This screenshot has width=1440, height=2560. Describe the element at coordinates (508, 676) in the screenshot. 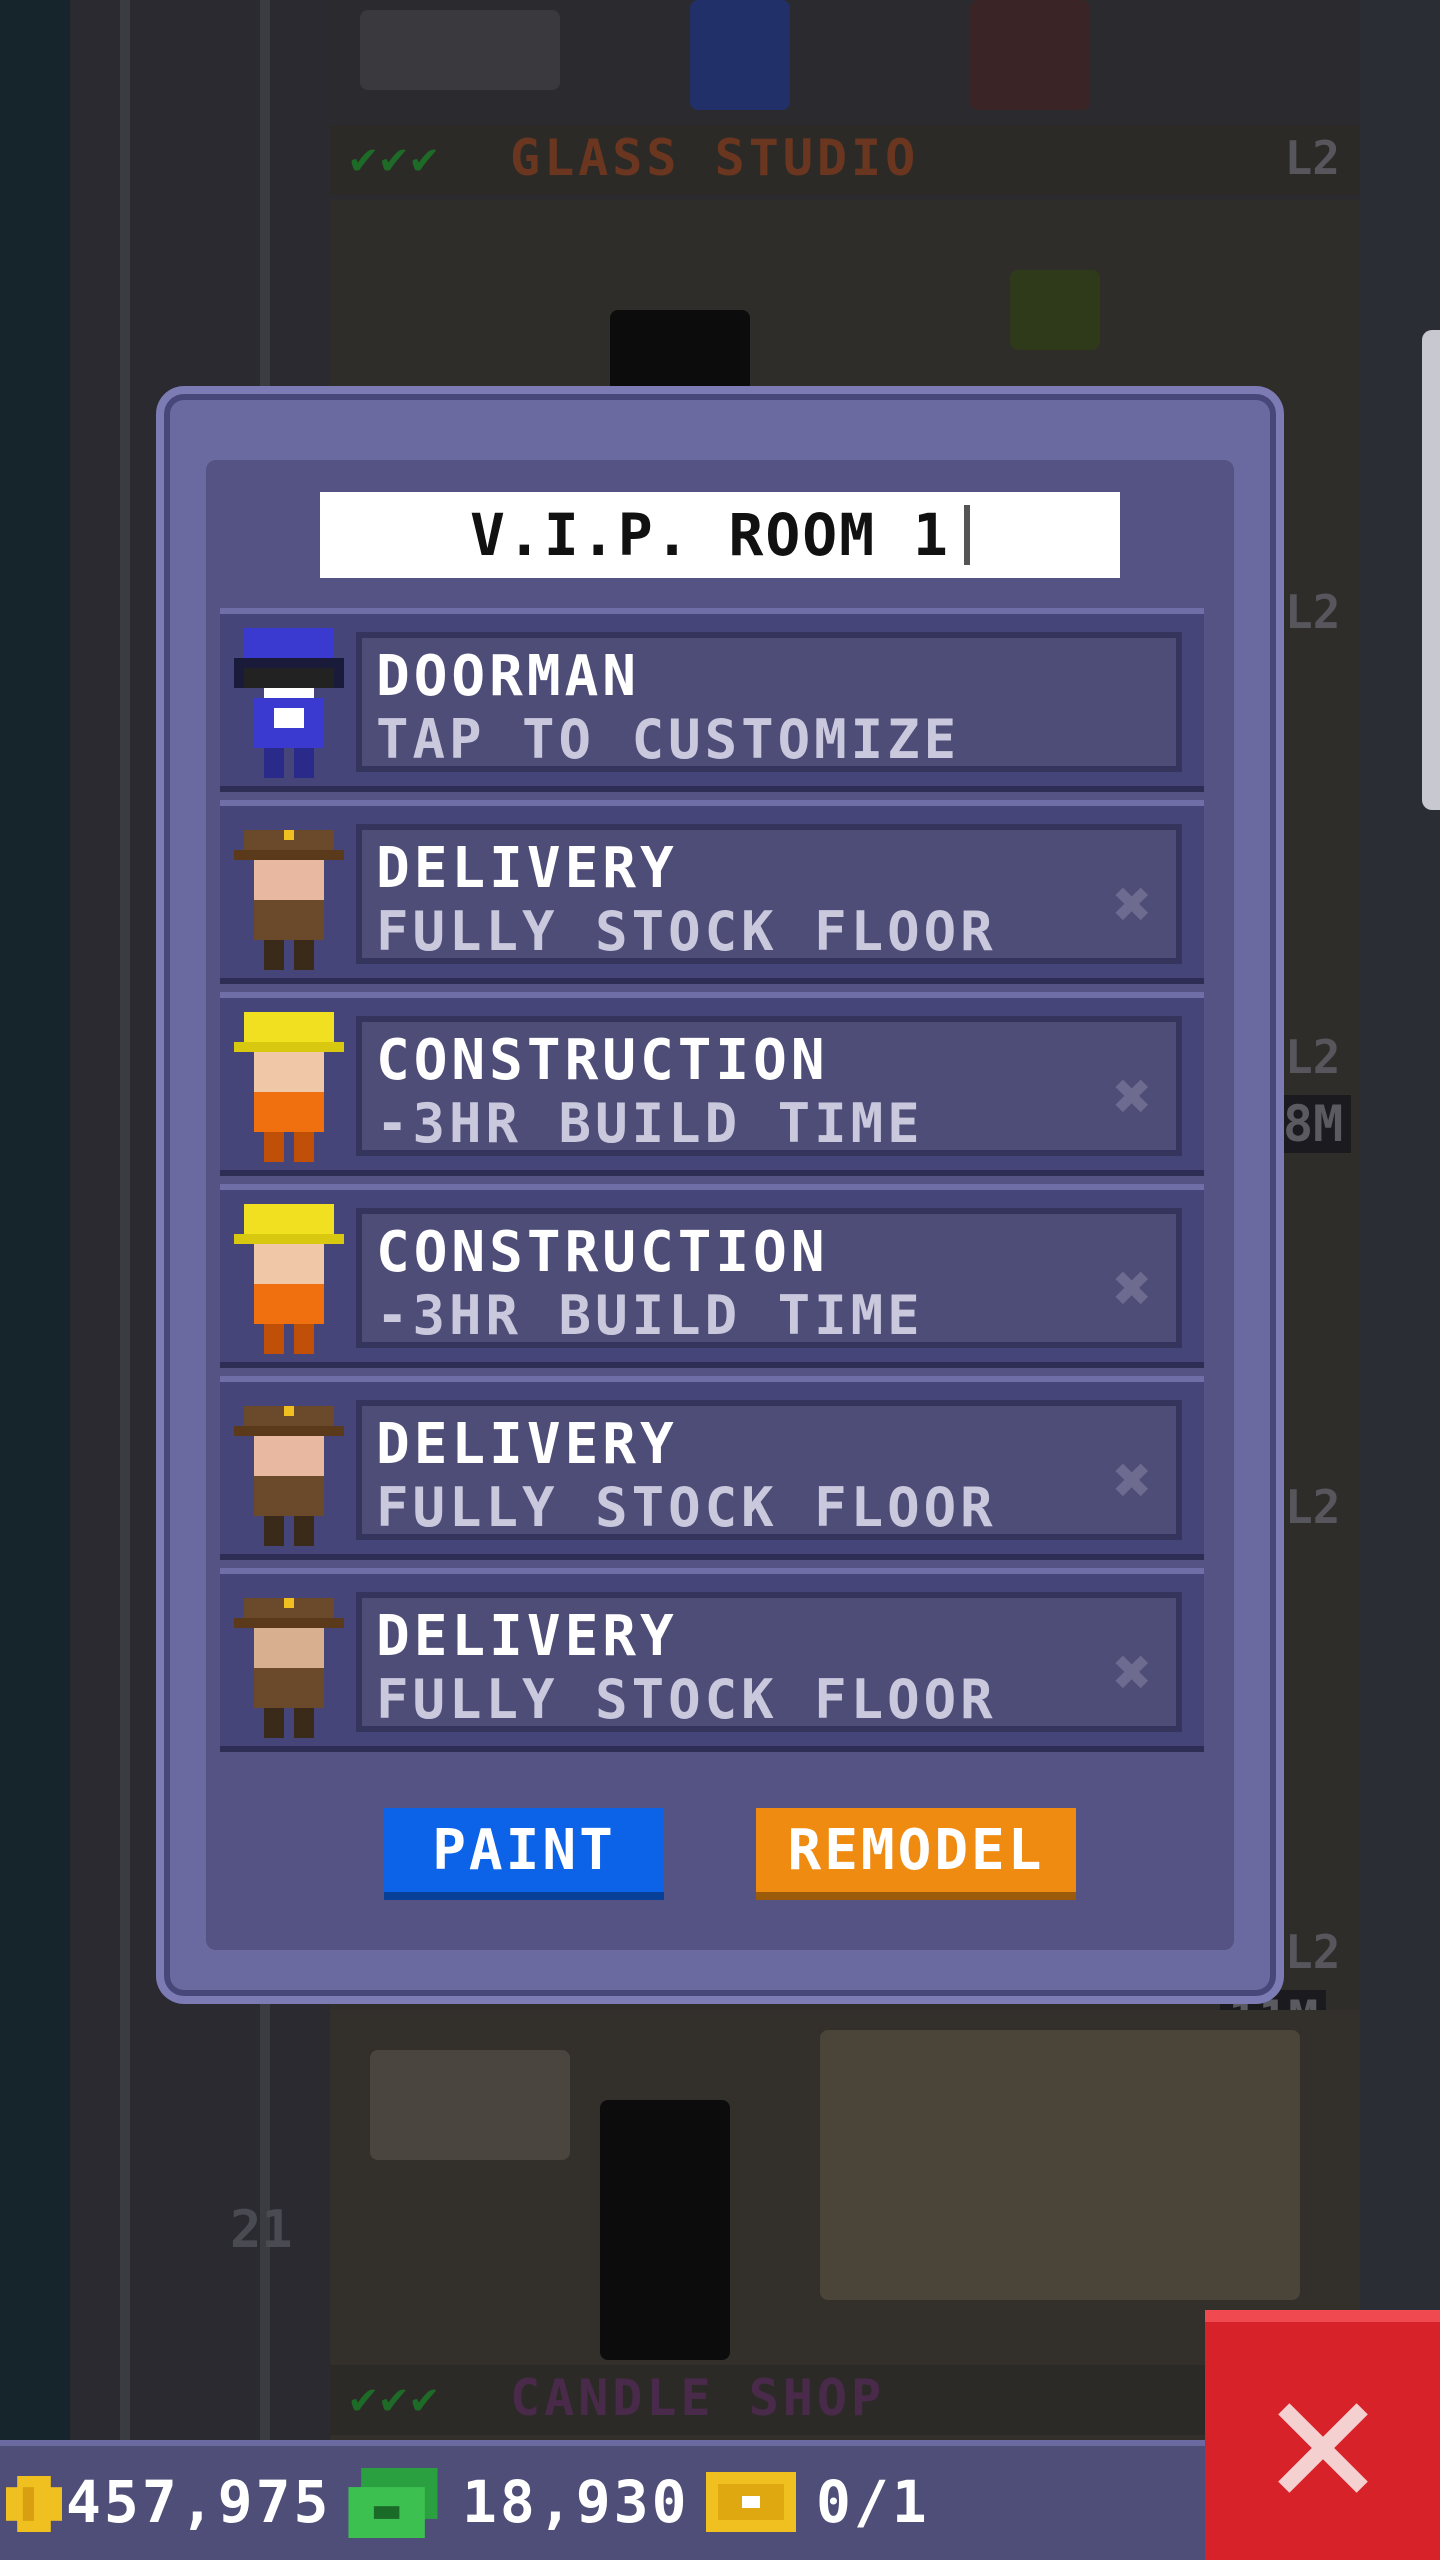

I see `worker-title: DOORMAN` at that location.